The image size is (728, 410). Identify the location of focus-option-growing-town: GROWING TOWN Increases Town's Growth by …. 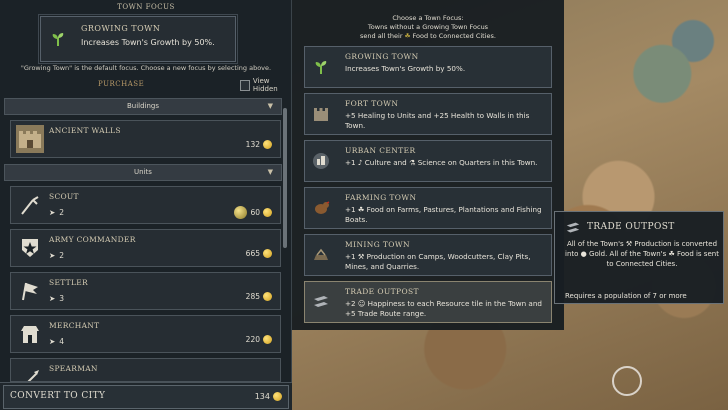
(428, 67).